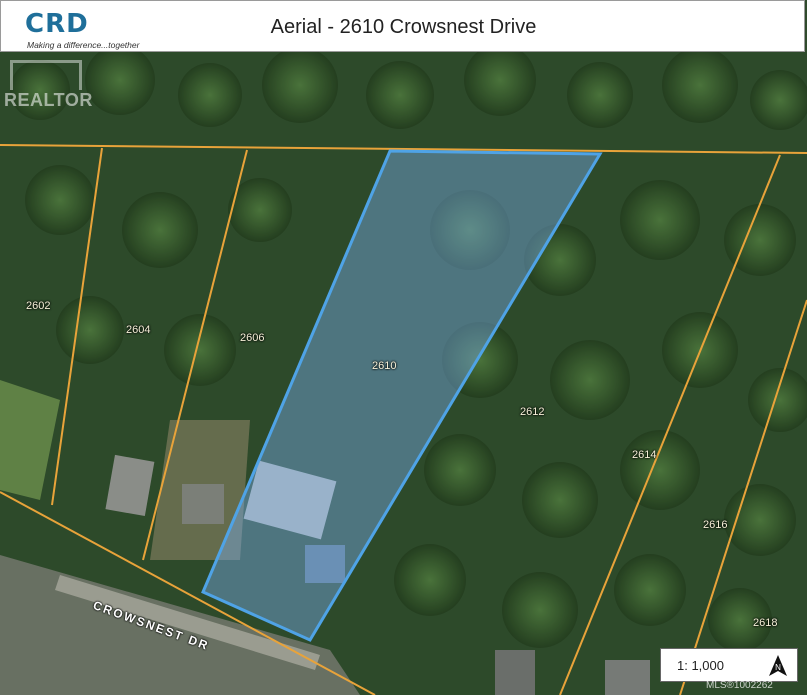 This screenshot has height=695, width=807. What do you see at coordinates (38, 306) in the screenshot?
I see `lot-label-2602: 2602` at bounding box center [38, 306].